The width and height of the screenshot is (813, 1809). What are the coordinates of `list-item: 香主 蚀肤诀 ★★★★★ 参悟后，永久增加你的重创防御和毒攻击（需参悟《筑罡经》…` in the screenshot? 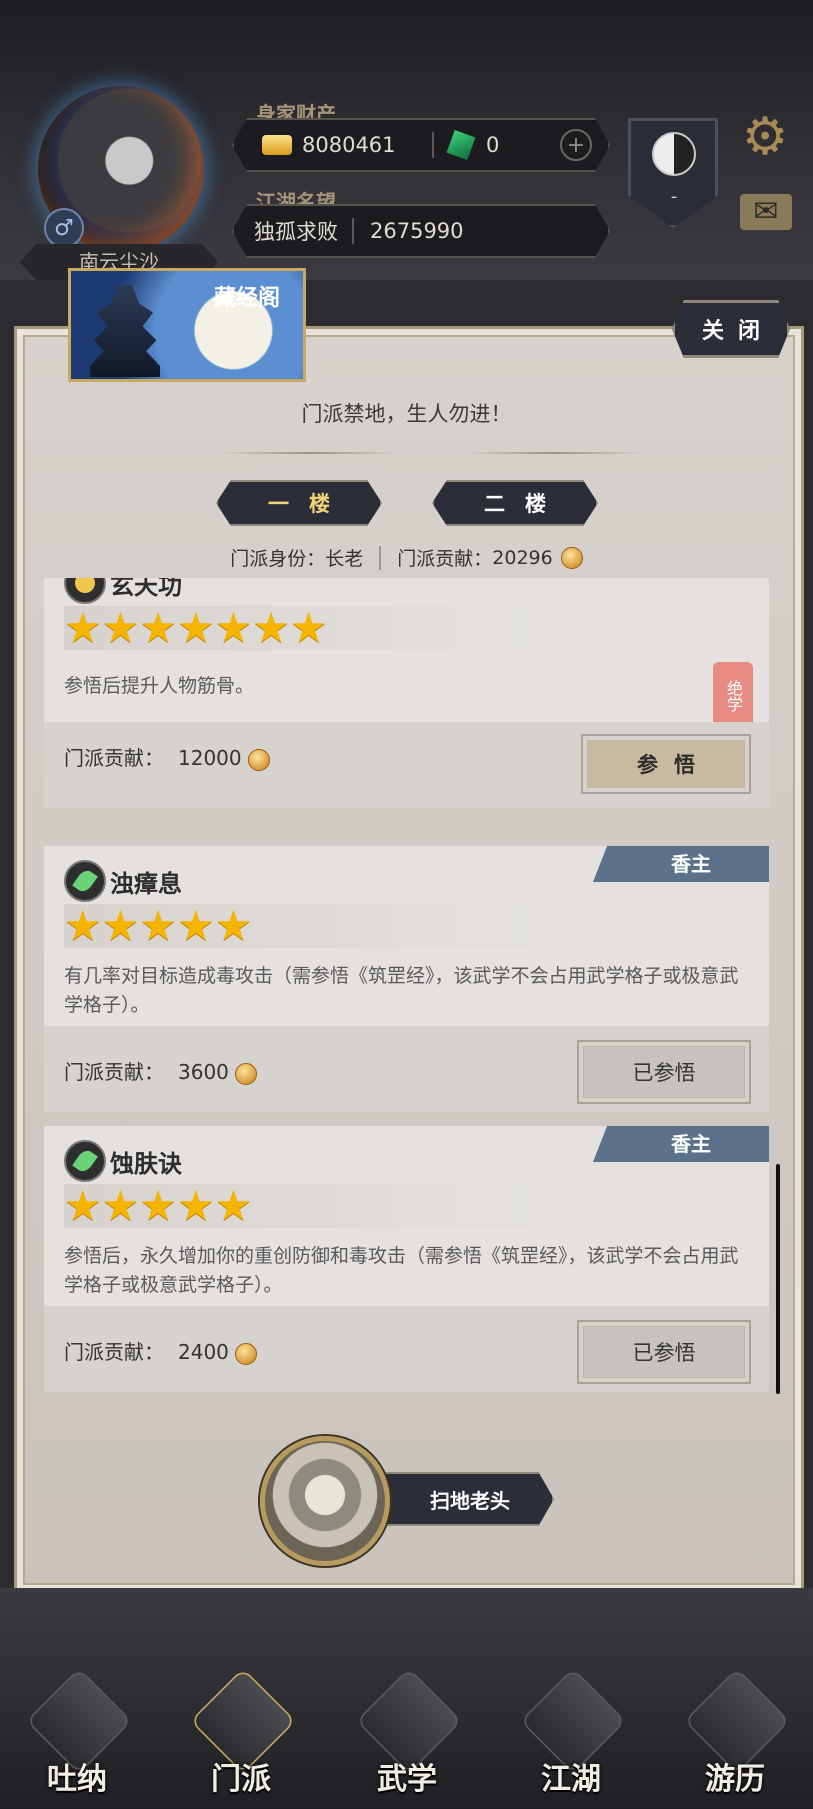 It's located at (406, 1259).